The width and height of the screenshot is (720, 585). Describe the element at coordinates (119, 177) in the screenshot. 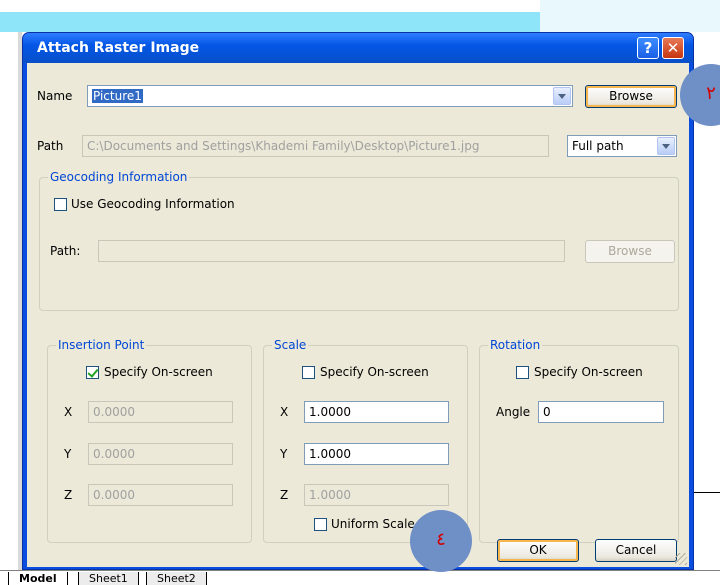

I see `geocoding-title: Geocoding Information` at that location.